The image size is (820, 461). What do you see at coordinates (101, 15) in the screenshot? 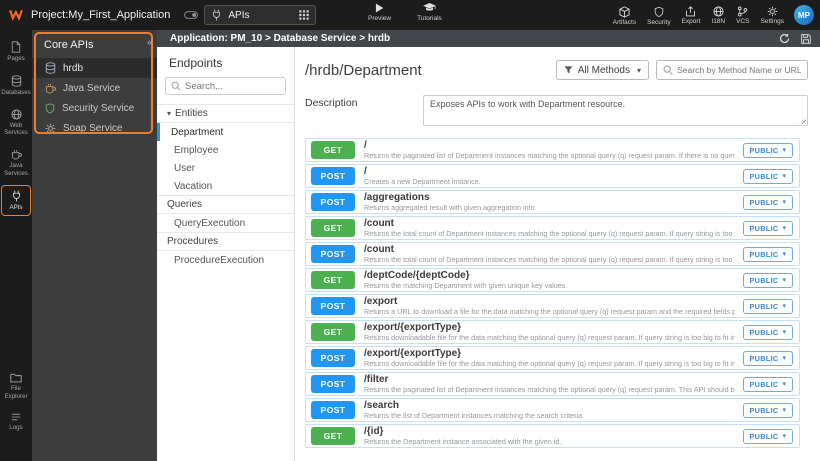
I see `project-name: Project:My_First_Application` at bounding box center [101, 15].